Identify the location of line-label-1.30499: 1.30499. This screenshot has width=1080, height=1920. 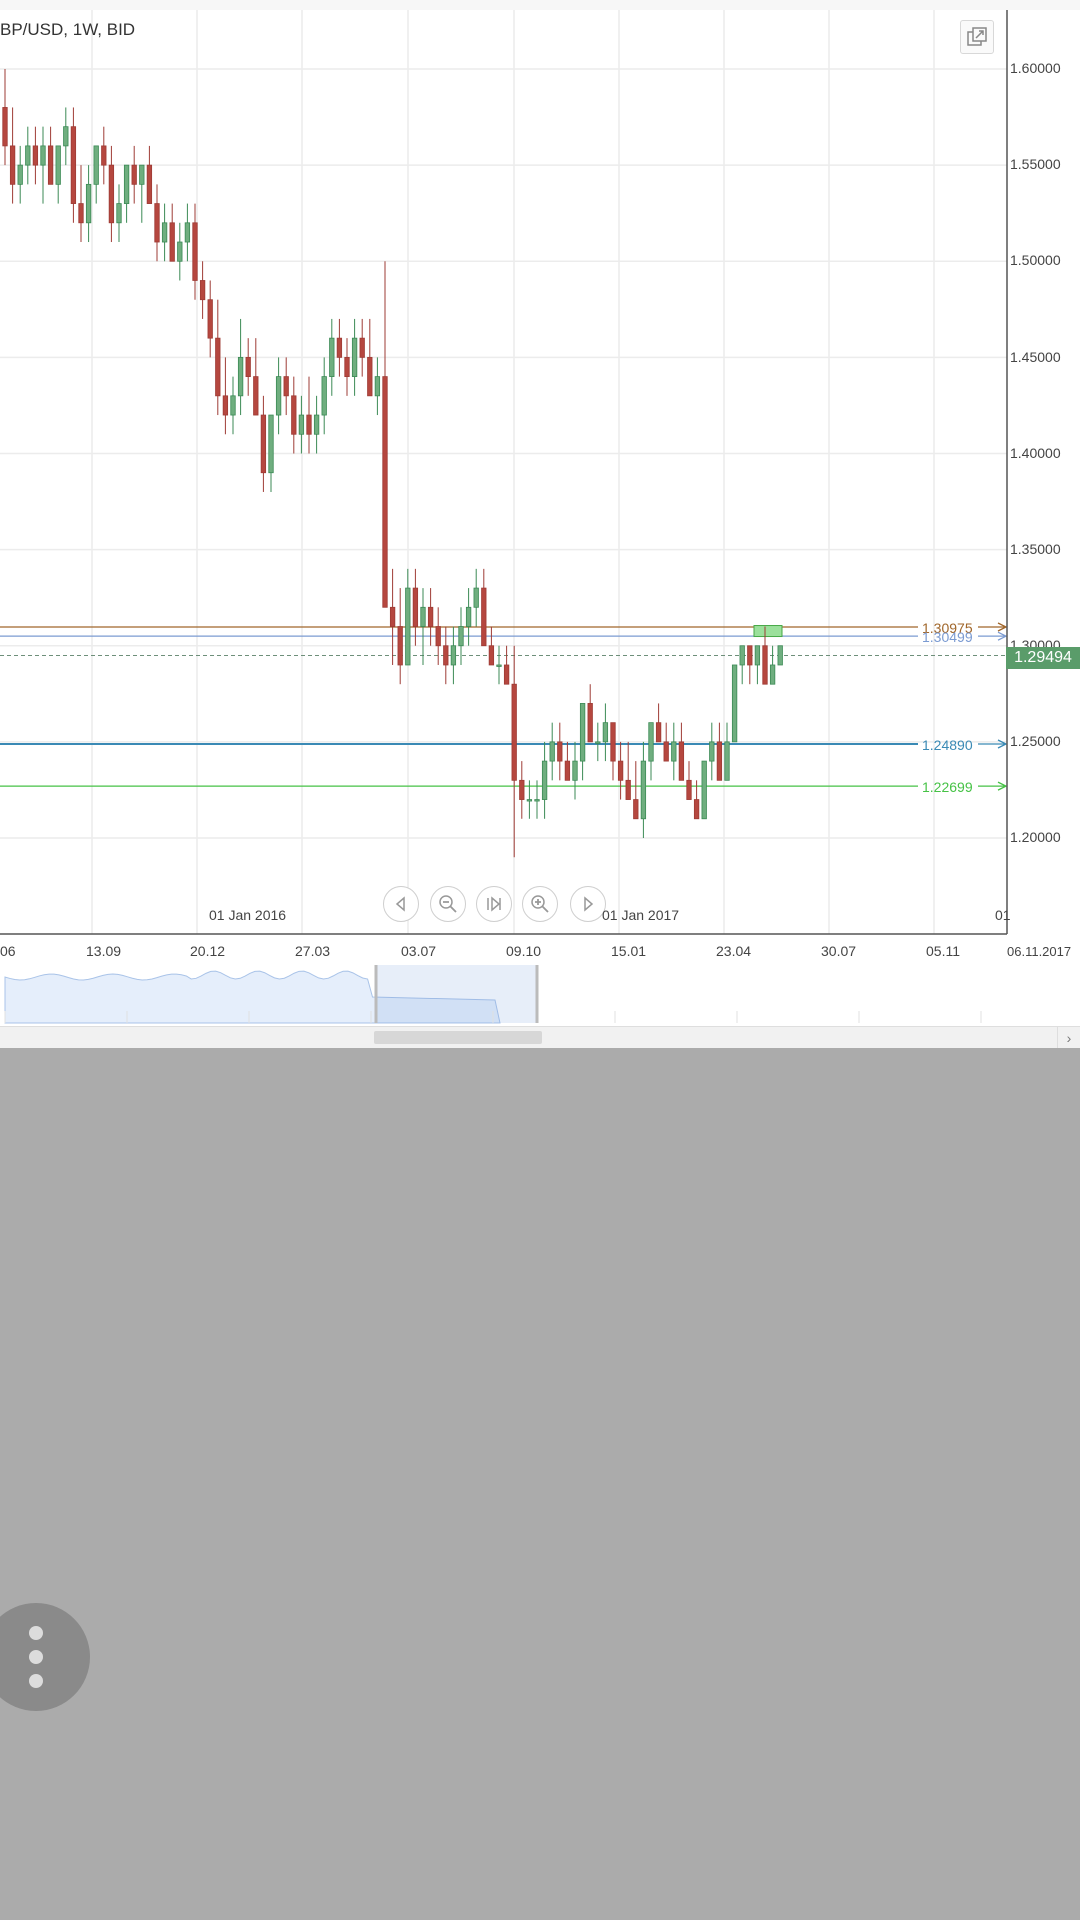
(947, 637).